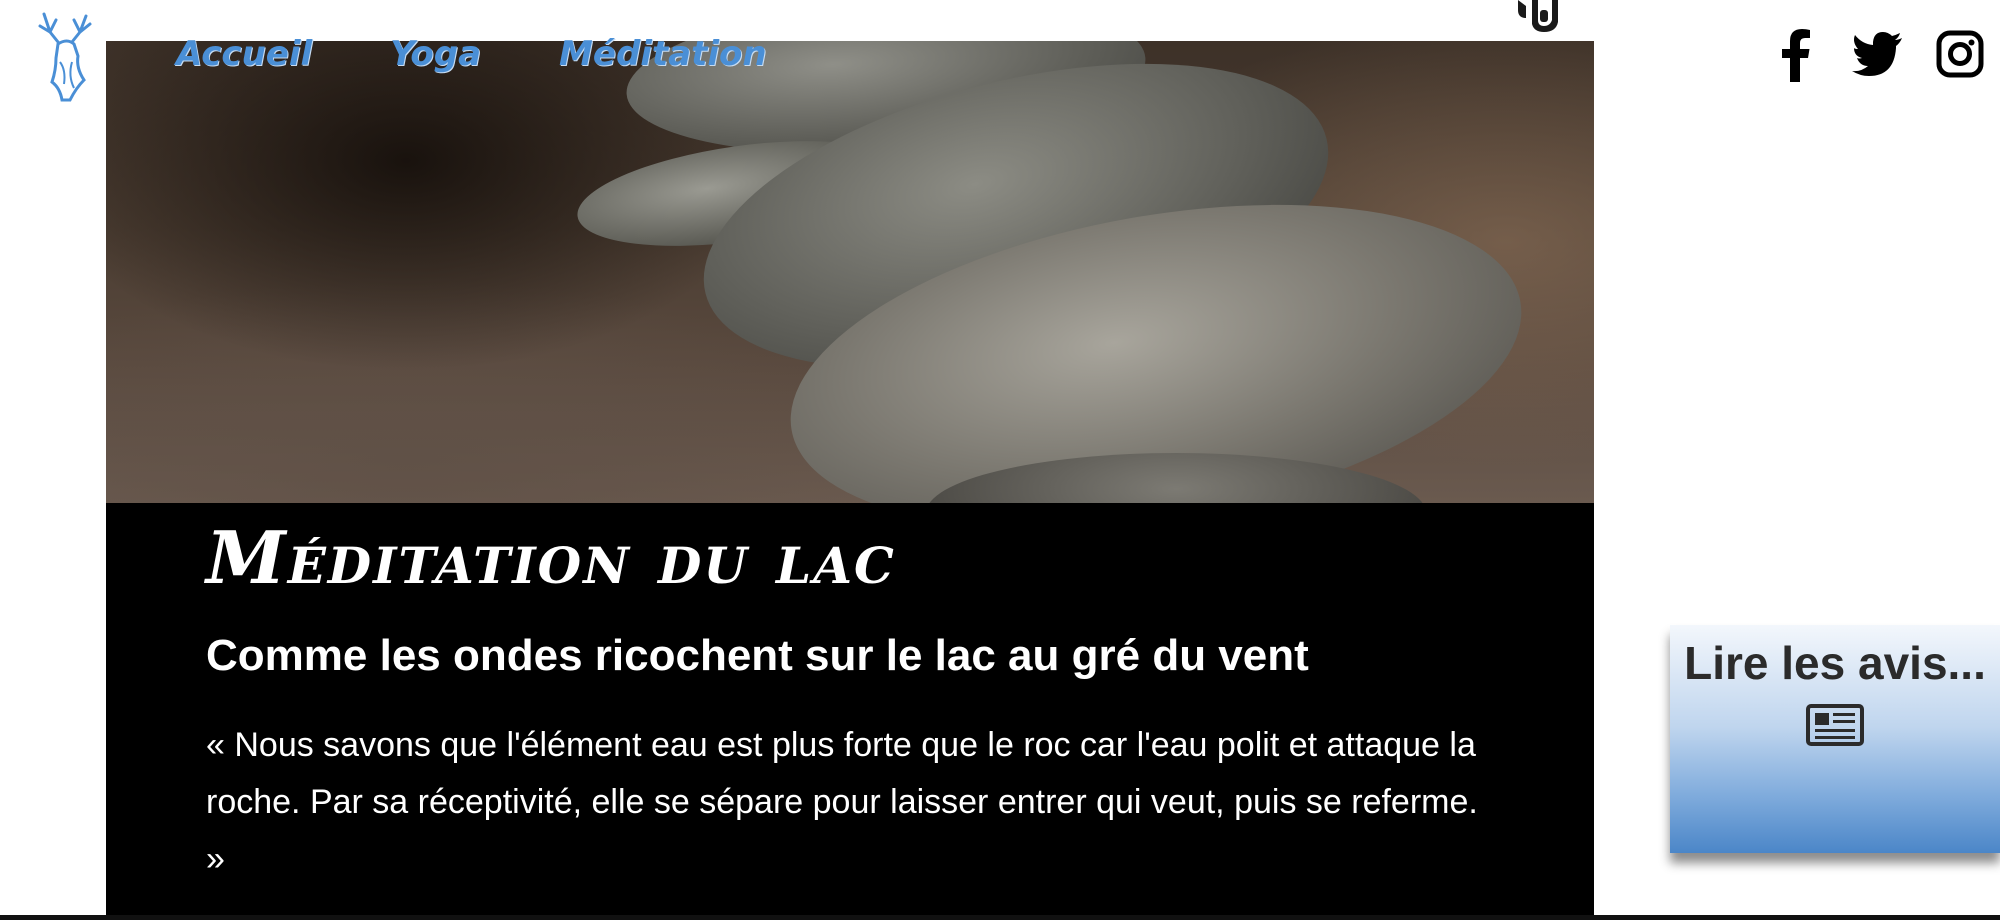 The width and height of the screenshot is (2000, 920). I want to click on twitter-icon, so click(1878, 54).